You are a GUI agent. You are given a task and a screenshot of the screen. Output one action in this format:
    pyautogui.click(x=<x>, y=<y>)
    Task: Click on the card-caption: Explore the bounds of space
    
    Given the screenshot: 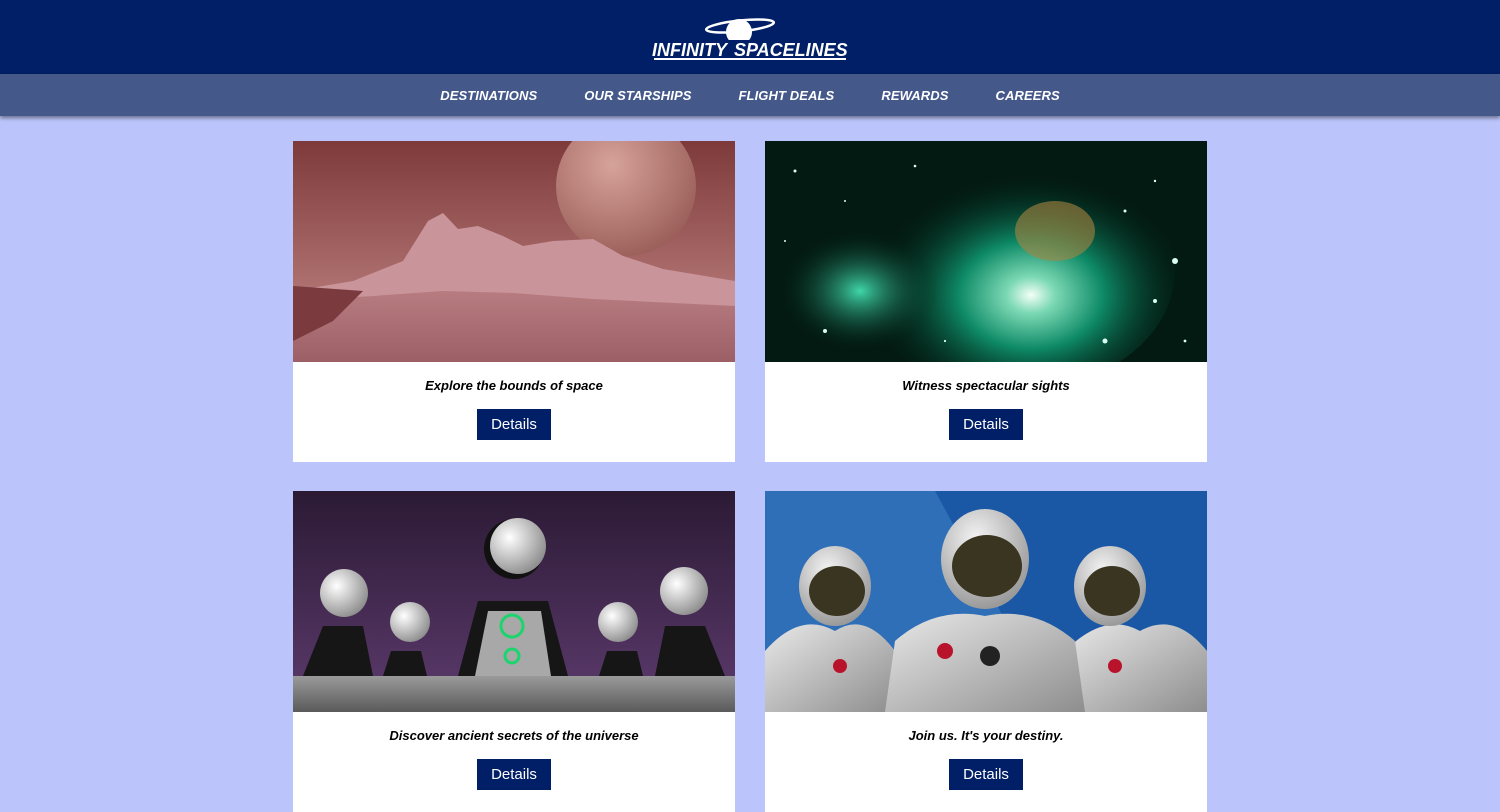 What is the action you would take?
    pyautogui.click(x=514, y=385)
    